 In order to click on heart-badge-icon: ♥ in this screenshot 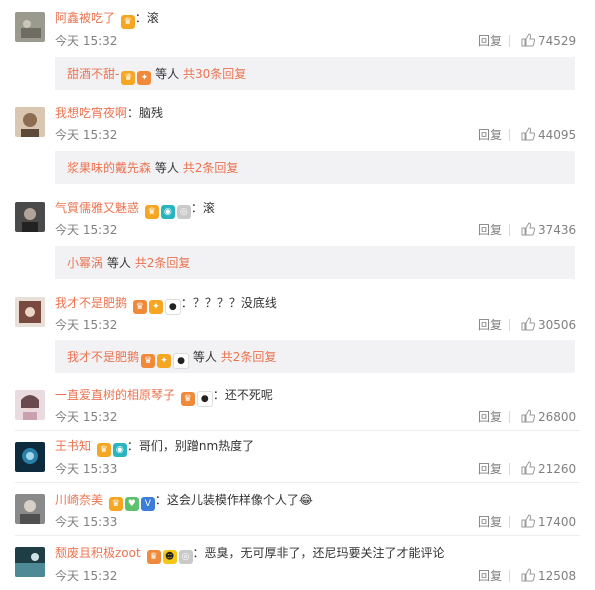, I will do `click(131, 504)`.